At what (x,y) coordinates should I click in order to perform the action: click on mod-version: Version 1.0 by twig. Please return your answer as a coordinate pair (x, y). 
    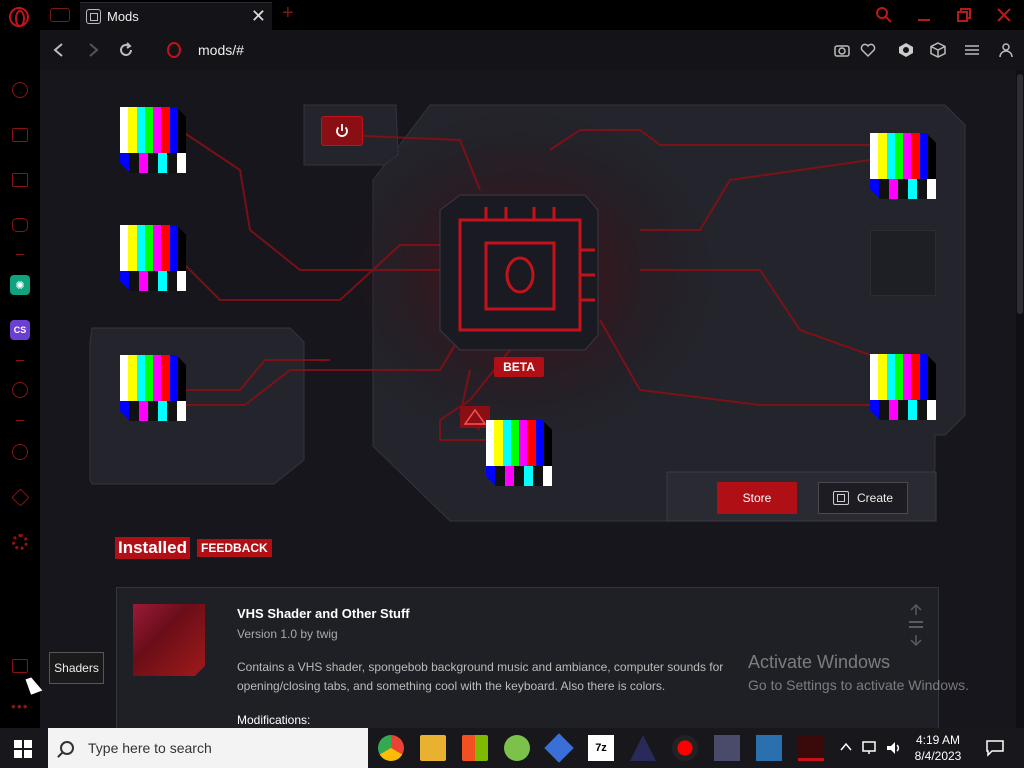
    Looking at the image, I should click on (287, 634).